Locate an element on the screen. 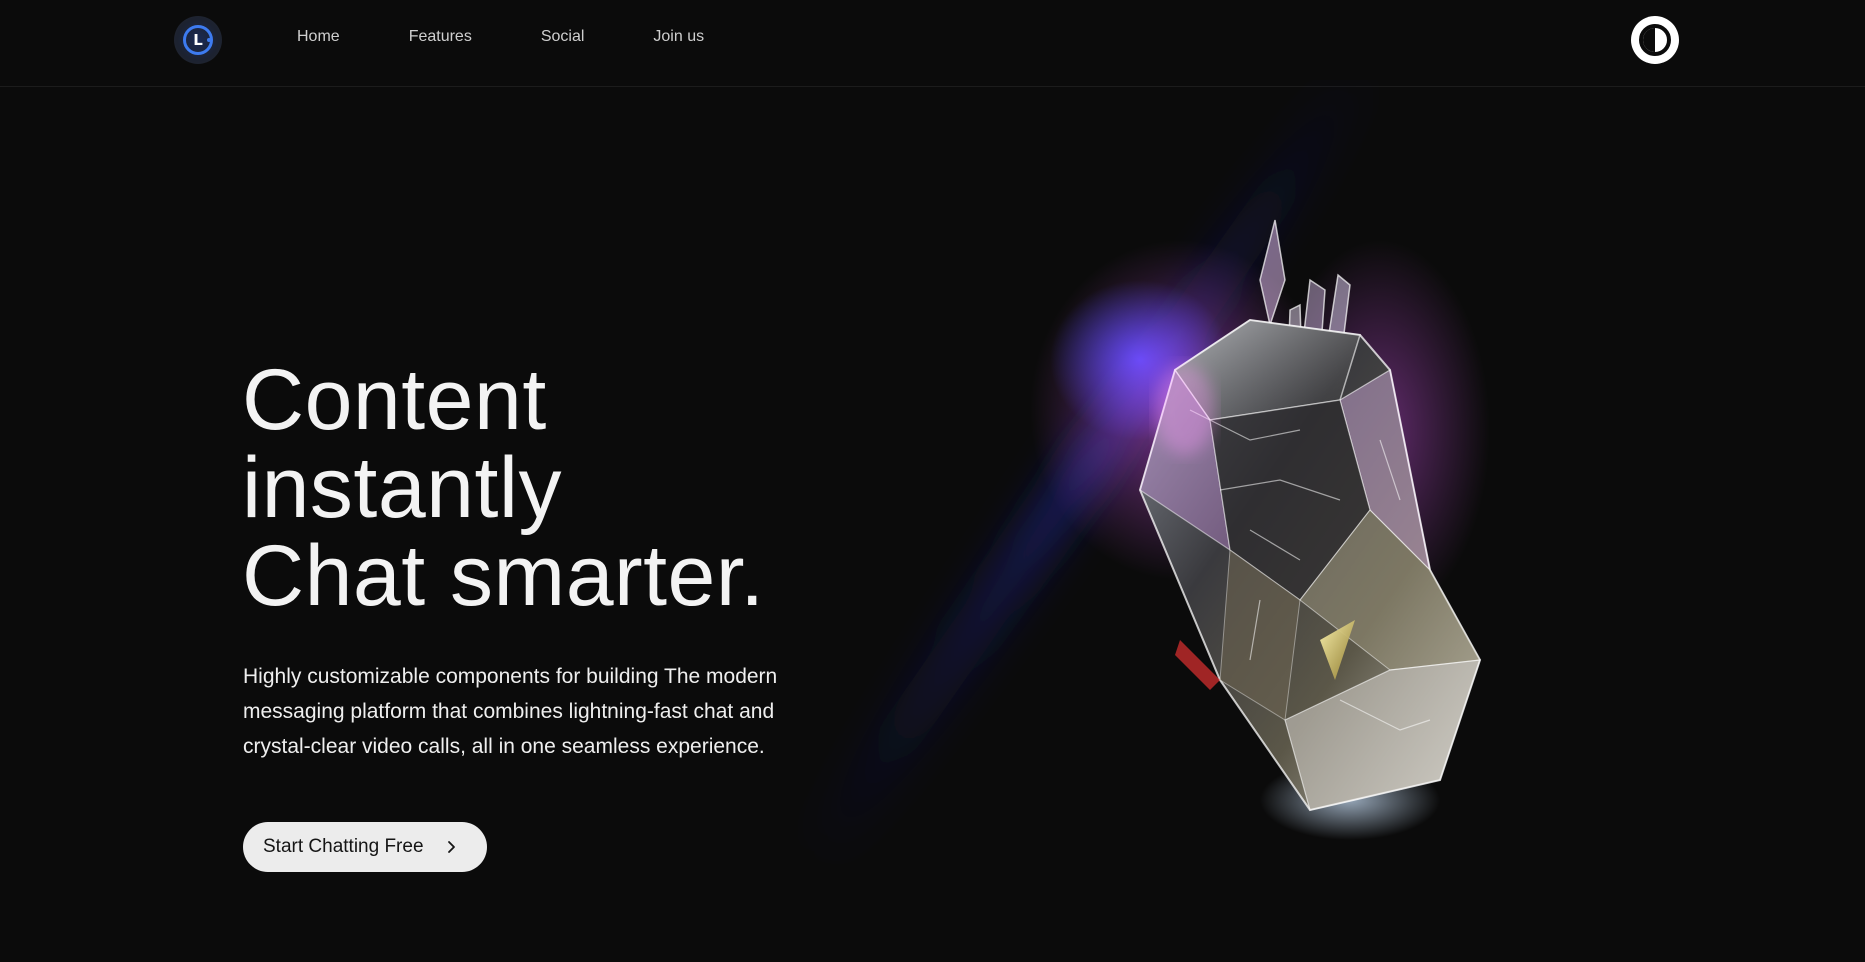 This screenshot has width=1865, height=962. logo-ring: L is located at coordinates (198, 40).